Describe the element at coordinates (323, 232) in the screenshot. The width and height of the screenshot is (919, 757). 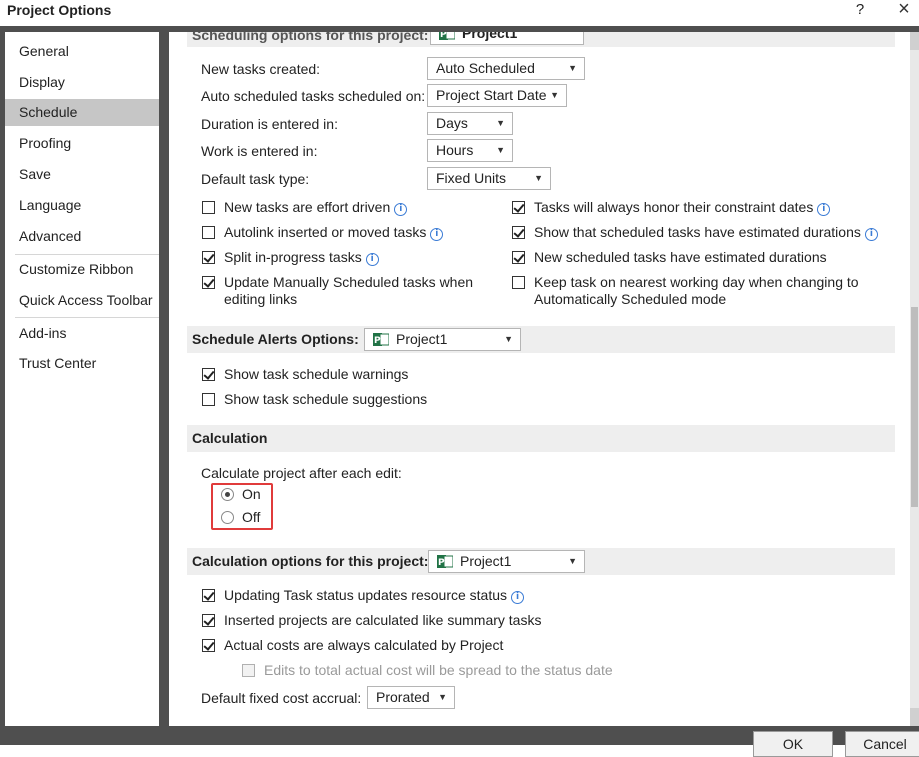
I see `autolink-checkbox: Autolink inserted or moved tasks i` at that location.